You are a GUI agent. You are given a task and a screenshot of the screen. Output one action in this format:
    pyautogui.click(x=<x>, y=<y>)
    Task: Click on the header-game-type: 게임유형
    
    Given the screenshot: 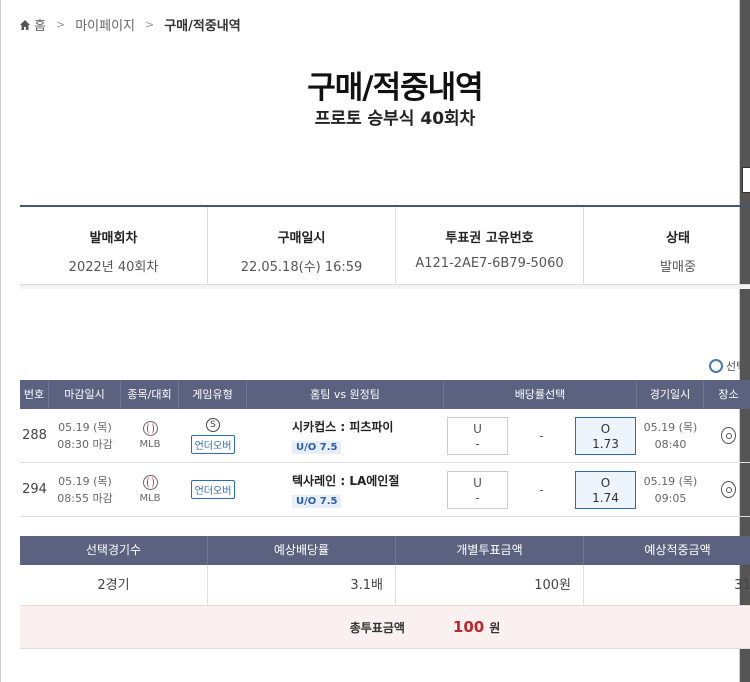 What is the action you would take?
    pyautogui.click(x=213, y=394)
    